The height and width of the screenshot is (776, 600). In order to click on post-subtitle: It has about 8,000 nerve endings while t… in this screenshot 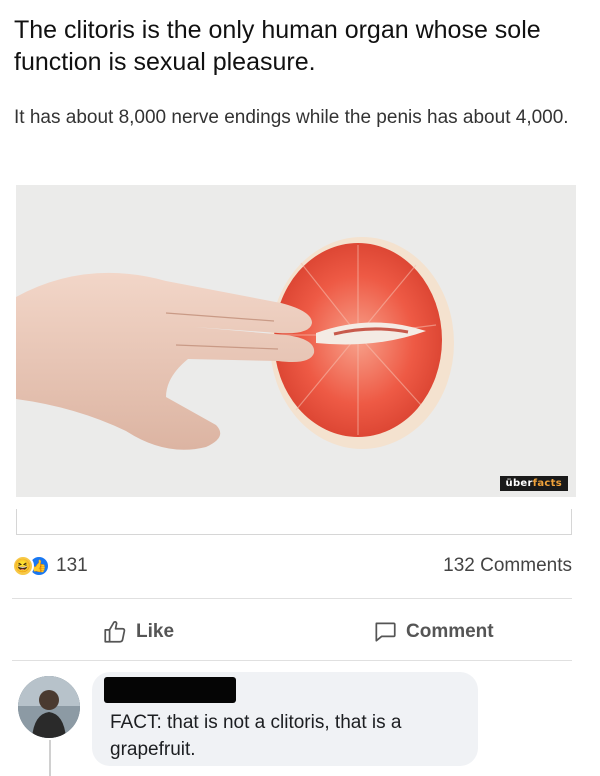, I will do `click(291, 117)`.